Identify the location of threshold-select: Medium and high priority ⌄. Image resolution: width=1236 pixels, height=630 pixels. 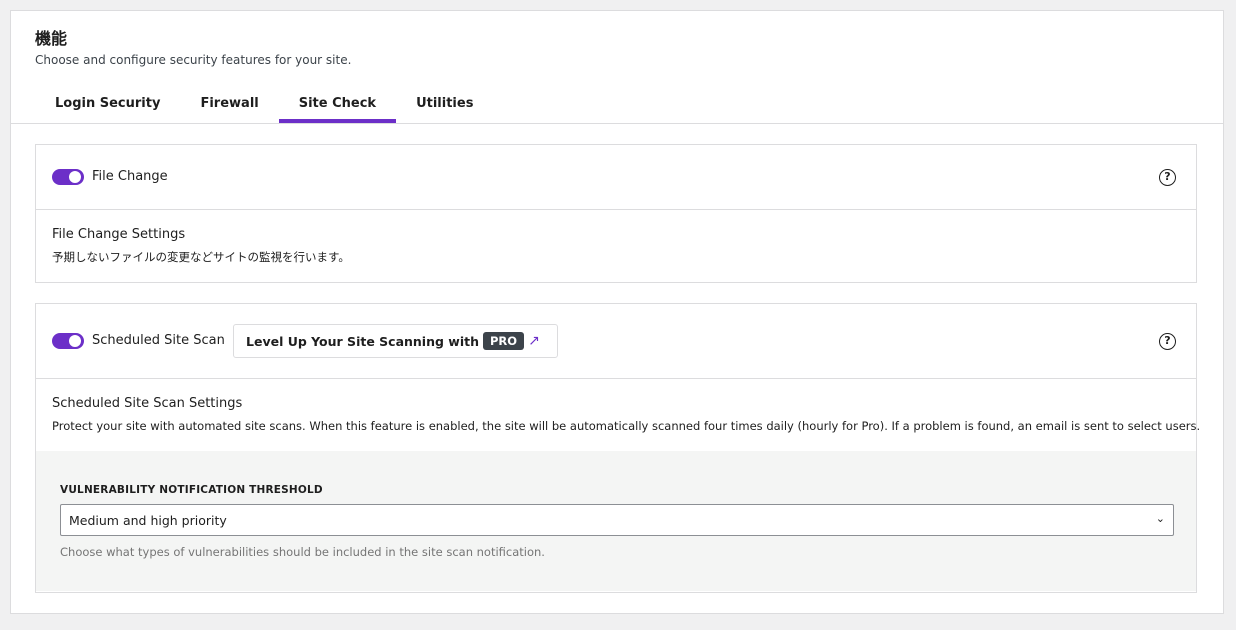
(617, 520).